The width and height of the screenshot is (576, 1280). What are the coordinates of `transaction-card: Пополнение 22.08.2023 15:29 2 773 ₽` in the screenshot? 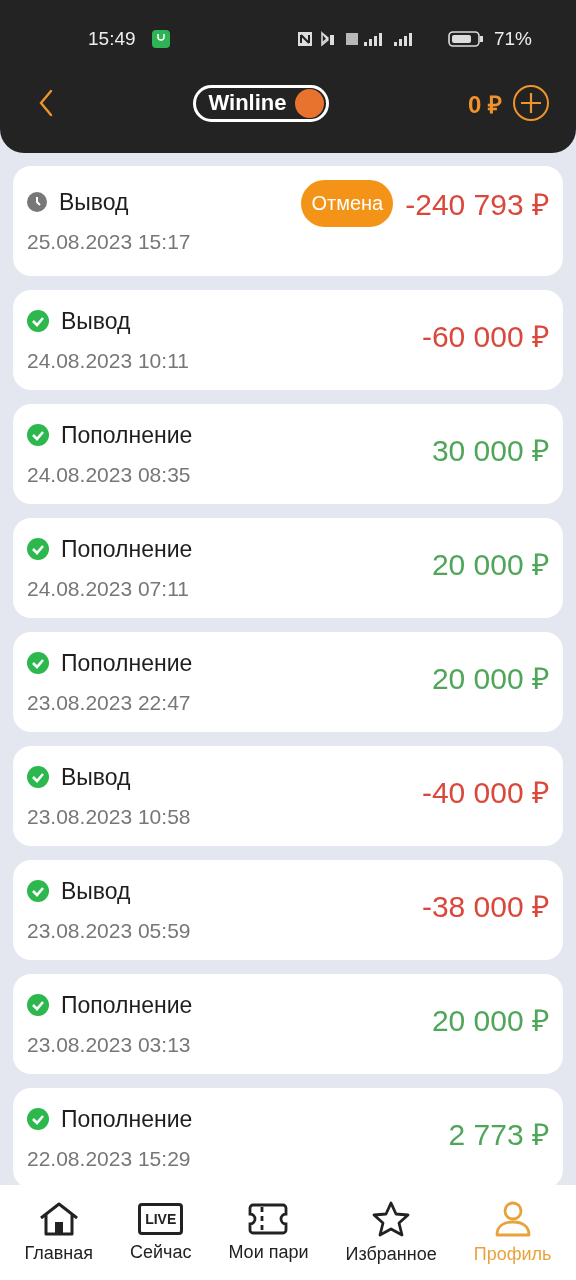 It's located at (288, 1136).